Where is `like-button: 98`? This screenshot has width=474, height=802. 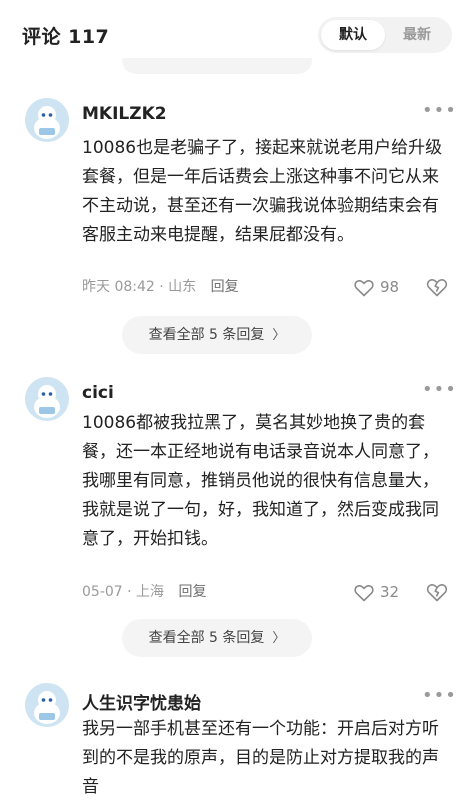 like-button: 98 is located at coordinates (376, 287).